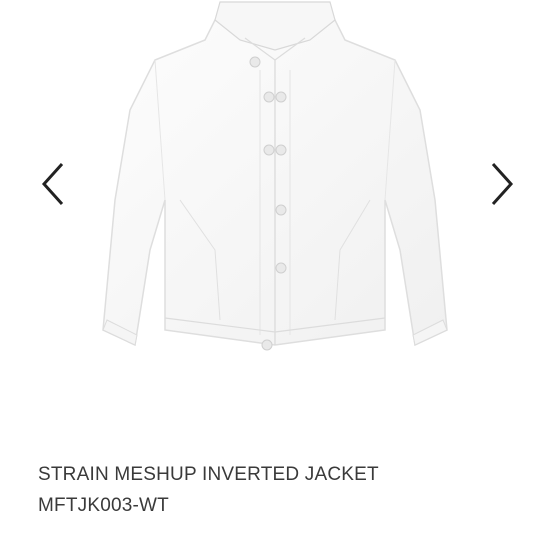 This screenshot has height=553, width=553. What do you see at coordinates (103, 505) in the screenshot?
I see `product-code: MFTJK003-WT` at bounding box center [103, 505].